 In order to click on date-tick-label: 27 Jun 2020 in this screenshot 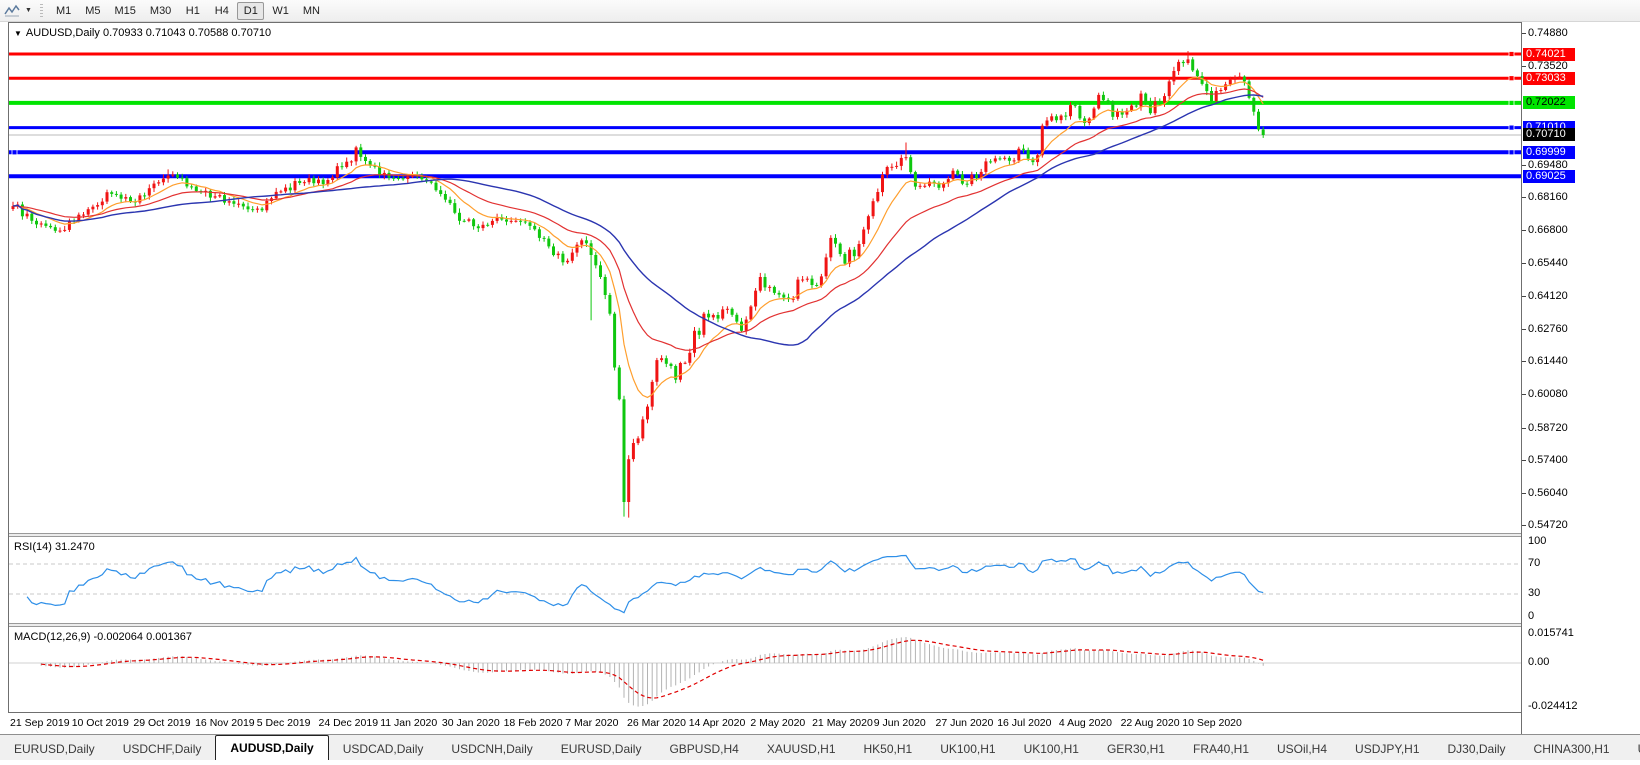, I will do `click(964, 723)`.